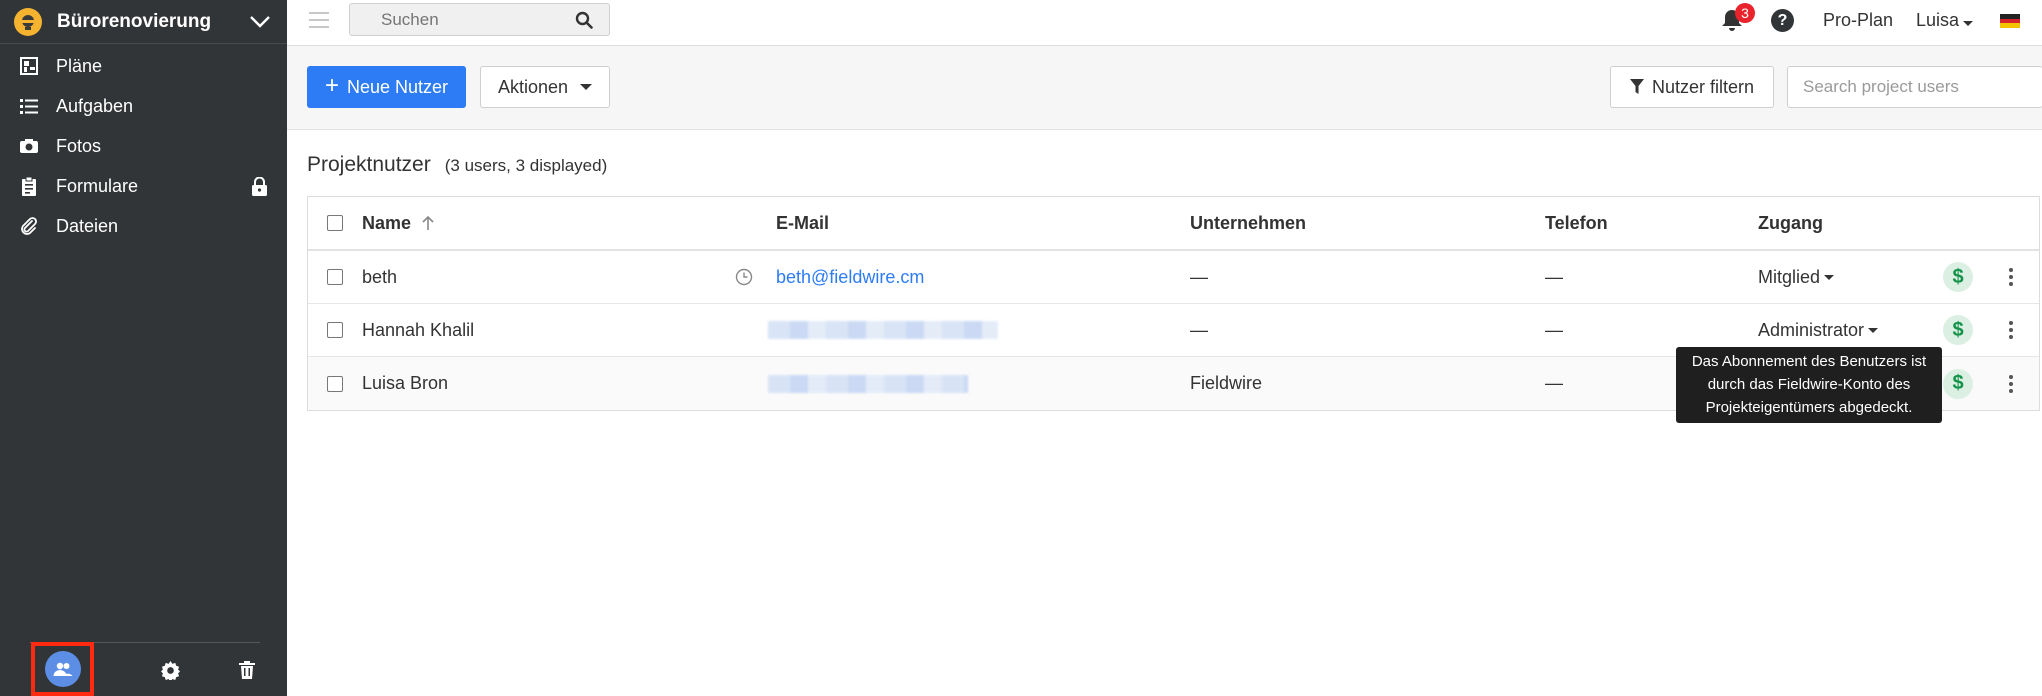 The image size is (2042, 696). Describe the element at coordinates (1790, 223) in the screenshot. I see `column-header-access: Zugang` at that location.